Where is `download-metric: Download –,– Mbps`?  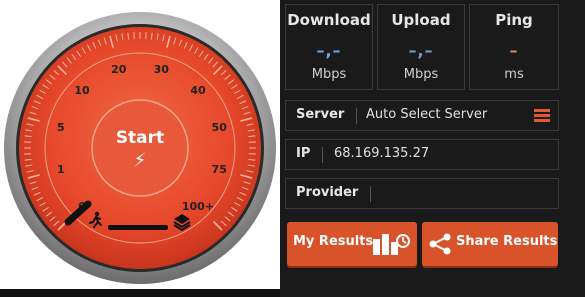 download-metric: Download –,– Mbps is located at coordinates (329, 47).